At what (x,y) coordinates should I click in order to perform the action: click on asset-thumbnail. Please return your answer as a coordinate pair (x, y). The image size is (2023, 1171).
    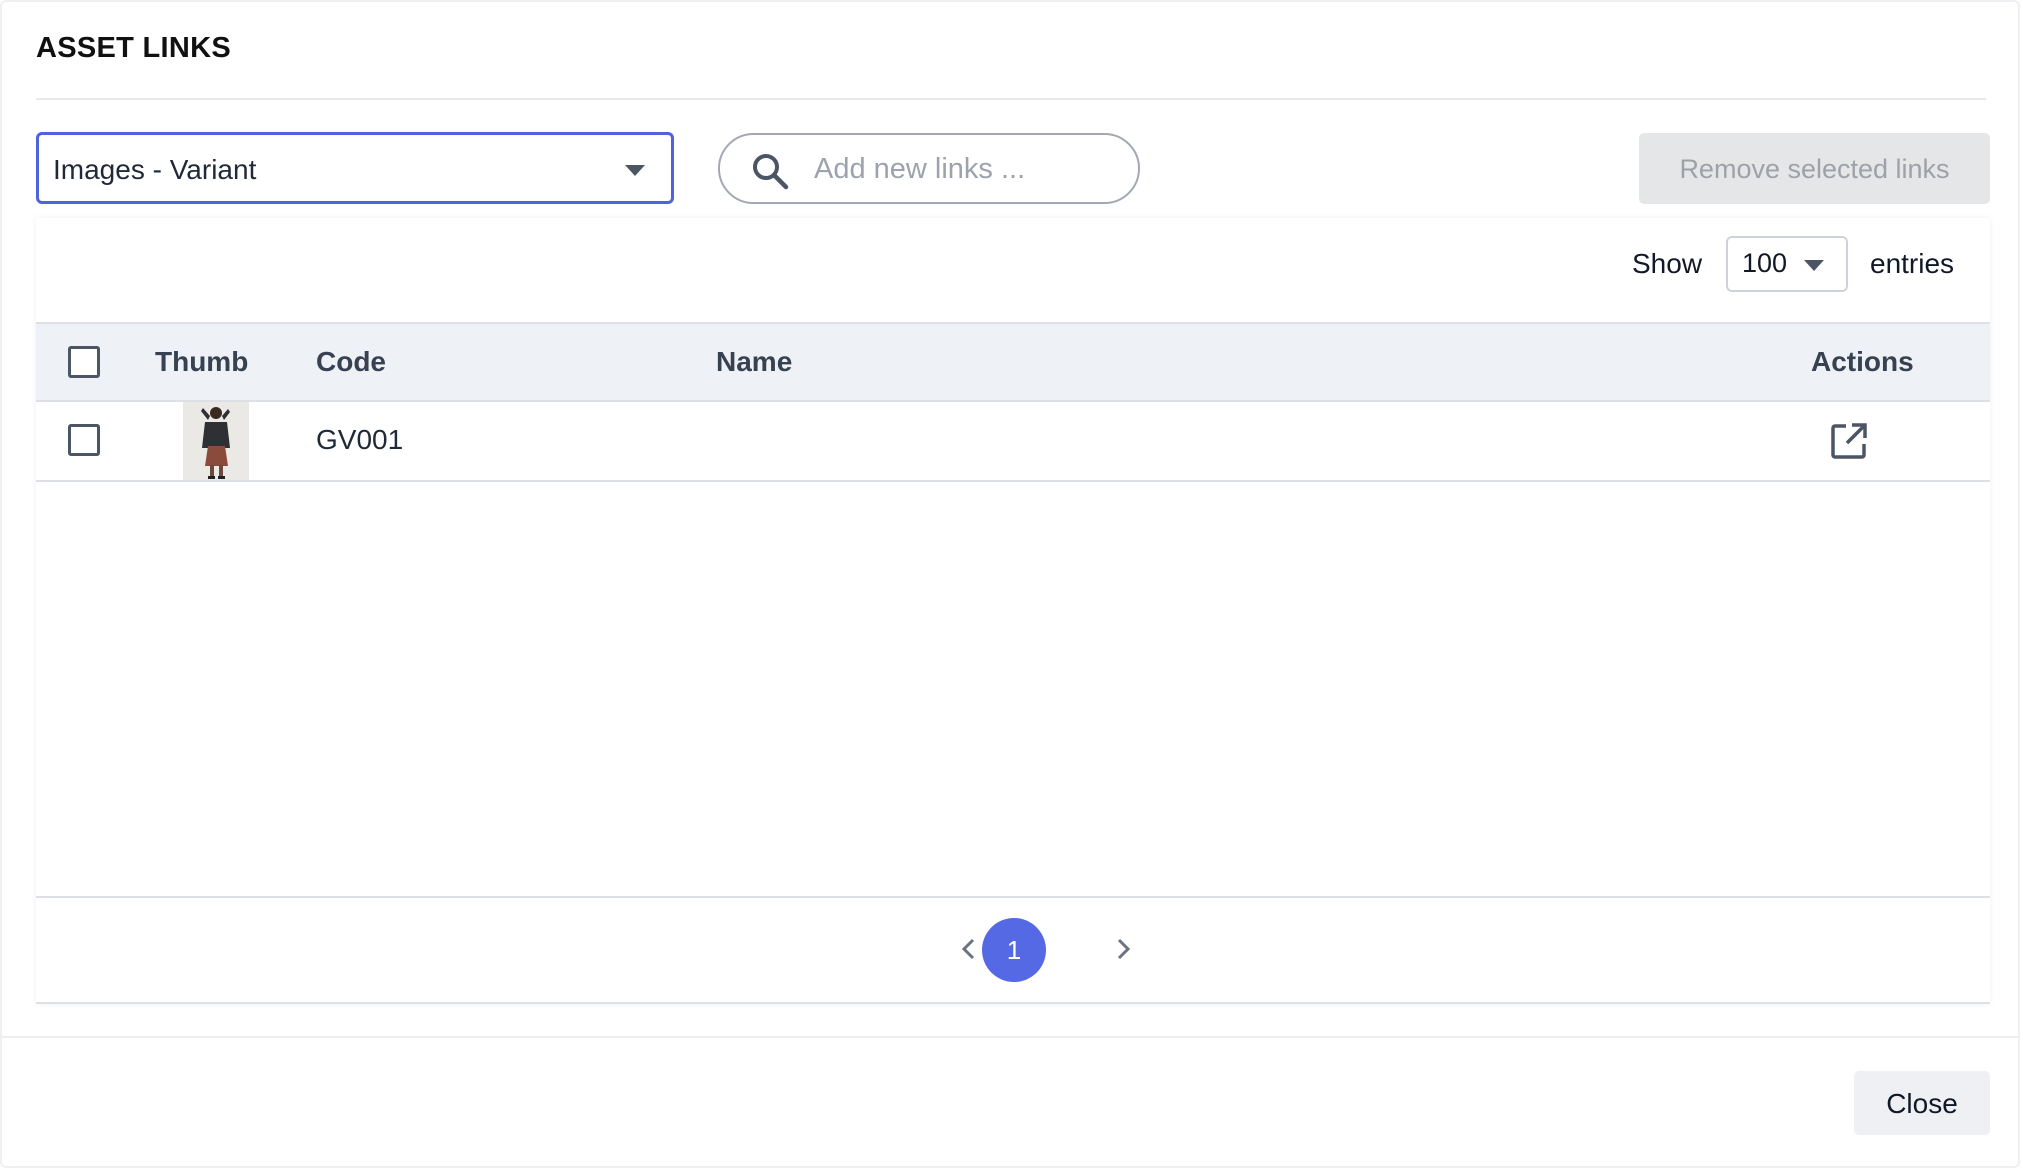
    Looking at the image, I should click on (216, 441).